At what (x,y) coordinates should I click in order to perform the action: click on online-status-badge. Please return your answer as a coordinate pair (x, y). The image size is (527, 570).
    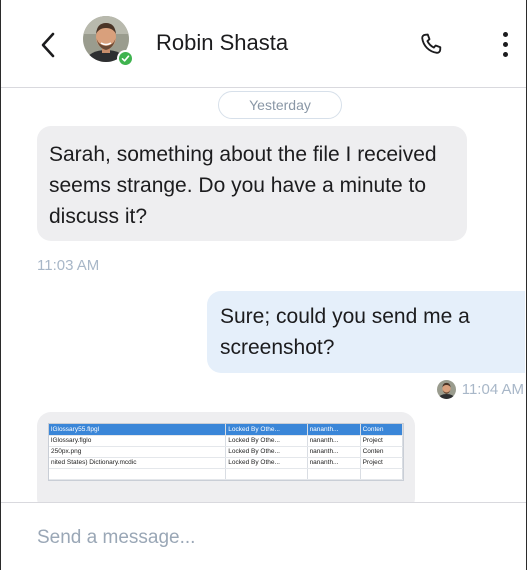
    Looking at the image, I should click on (125, 58).